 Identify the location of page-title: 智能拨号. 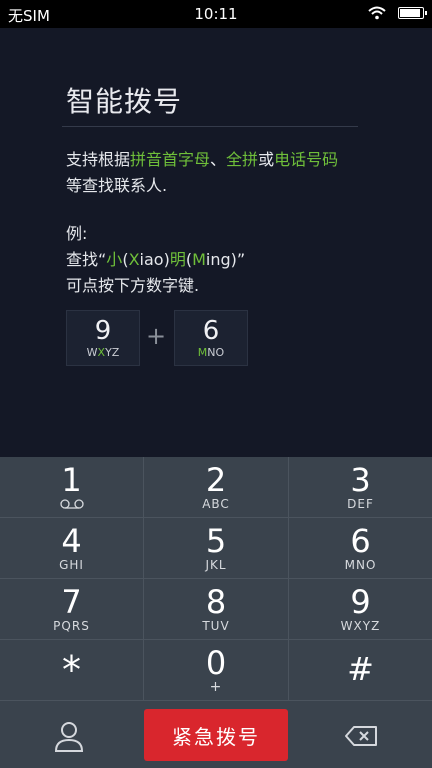
(124, 101).